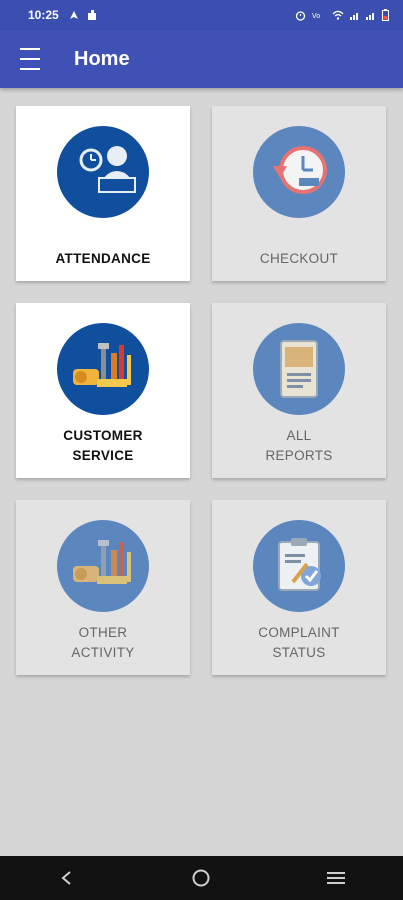 The height and width of the screenshot is (900, 403). What do you see at coordinates (73, 14) in the screenshot?
I see `navigation-icon` at bounding box center [73, 14].